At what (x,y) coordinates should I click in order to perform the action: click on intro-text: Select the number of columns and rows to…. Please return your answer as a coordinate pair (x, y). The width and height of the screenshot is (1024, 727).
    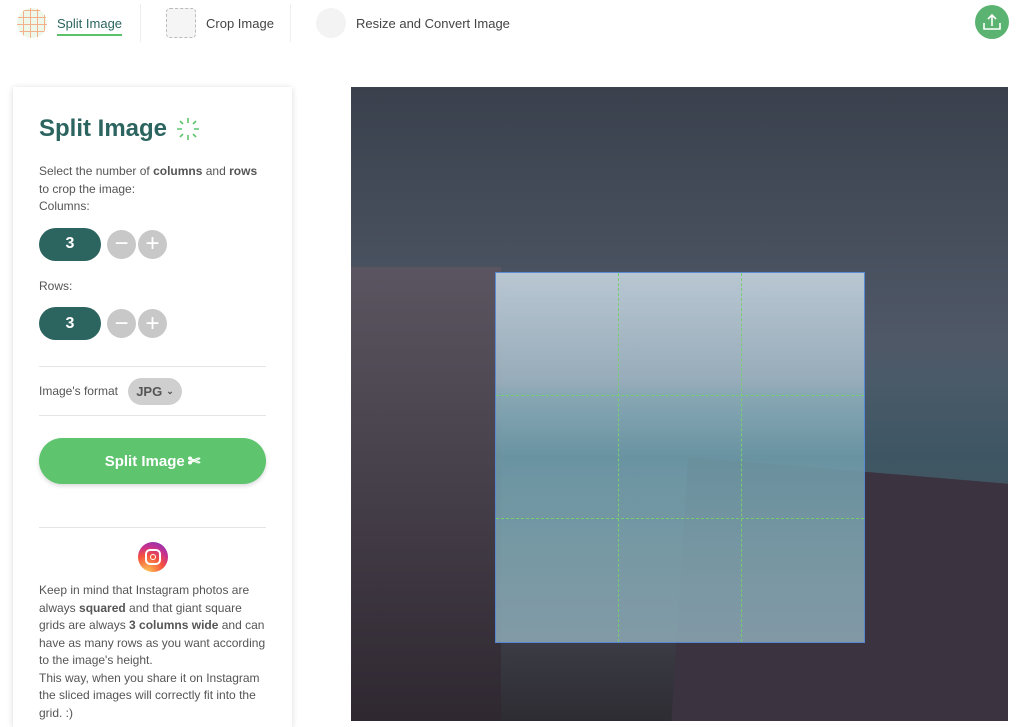
    Looking at the image, I should click on (148, 180).